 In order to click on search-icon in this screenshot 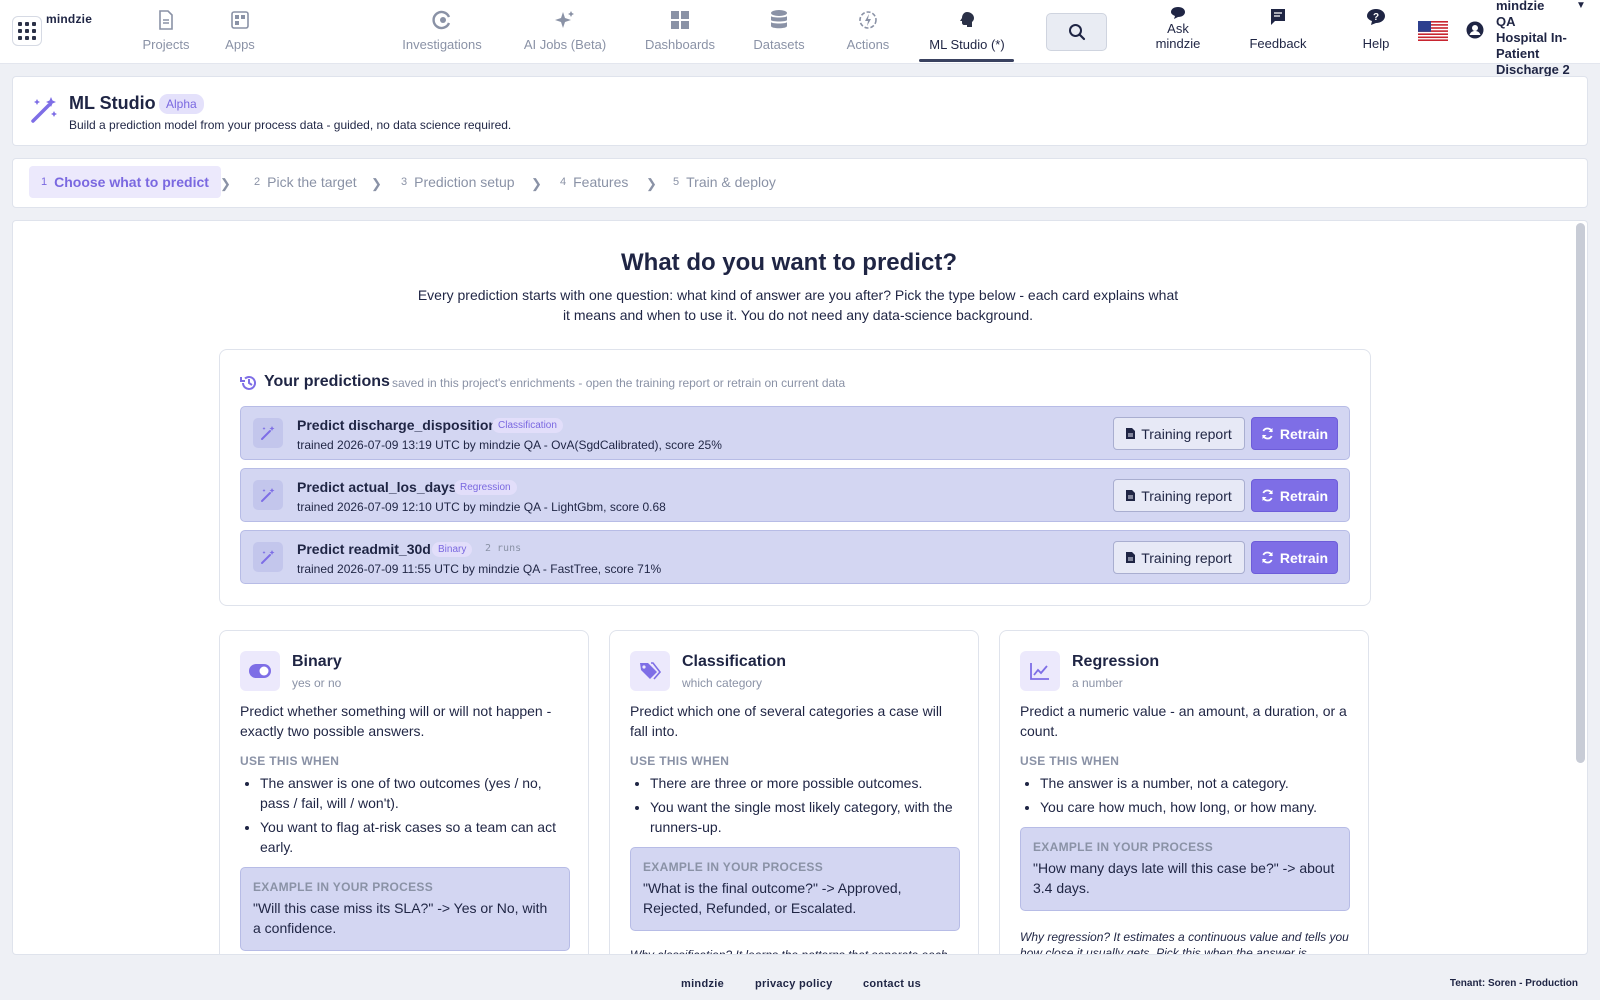, I will do `click(1076, 32)`.